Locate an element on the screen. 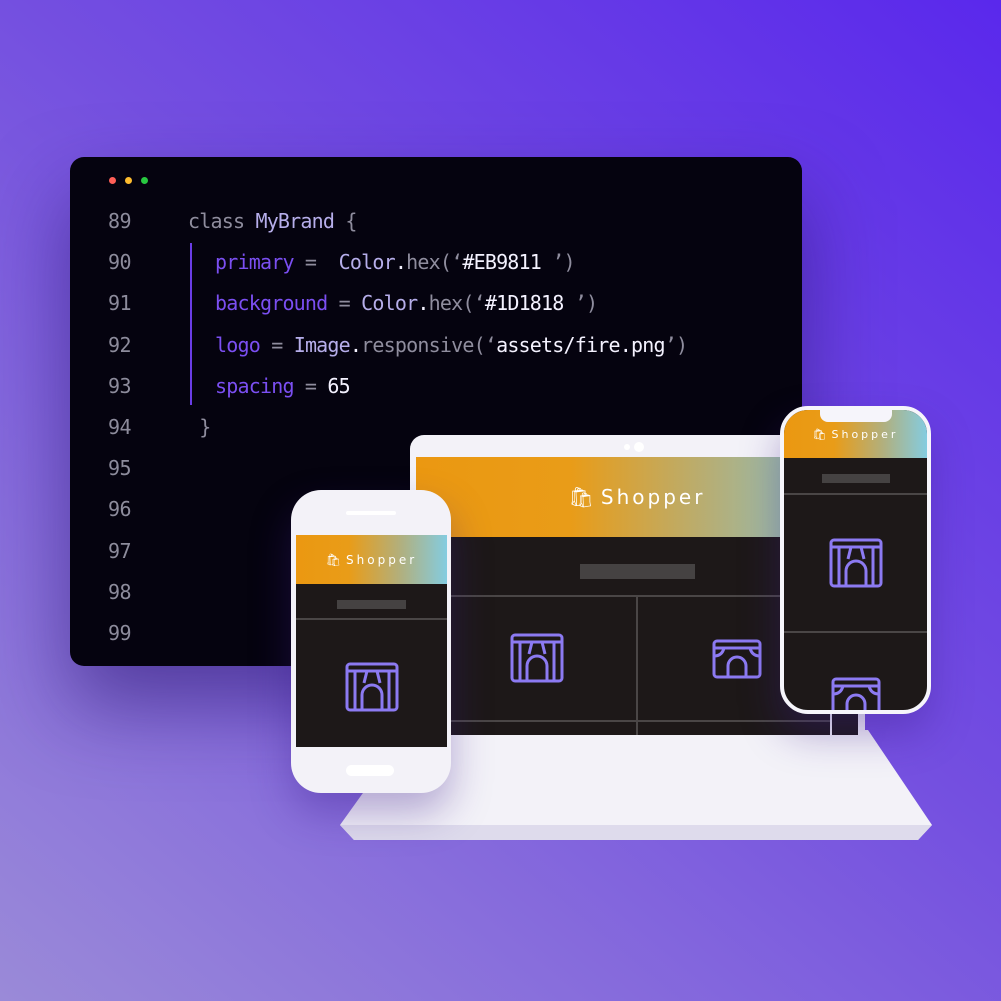  code-token: assets/fire.png is located at coordinates (580, 344).